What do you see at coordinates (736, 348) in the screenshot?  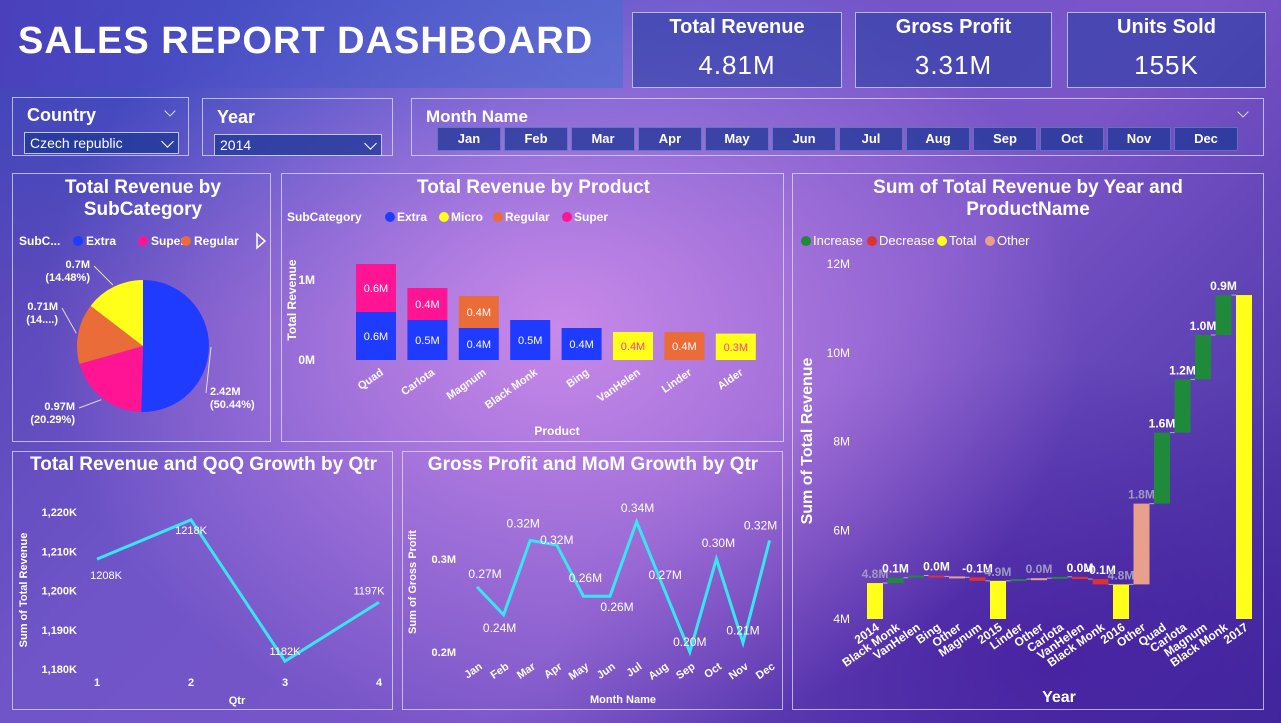 I see `bar-data-label: 0.3M` at bounding box center [736, 348].